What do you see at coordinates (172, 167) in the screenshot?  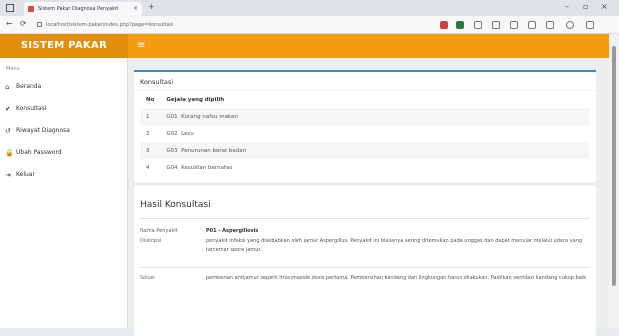 I see `gejala-code: G04` at bounding box center [172, 167].